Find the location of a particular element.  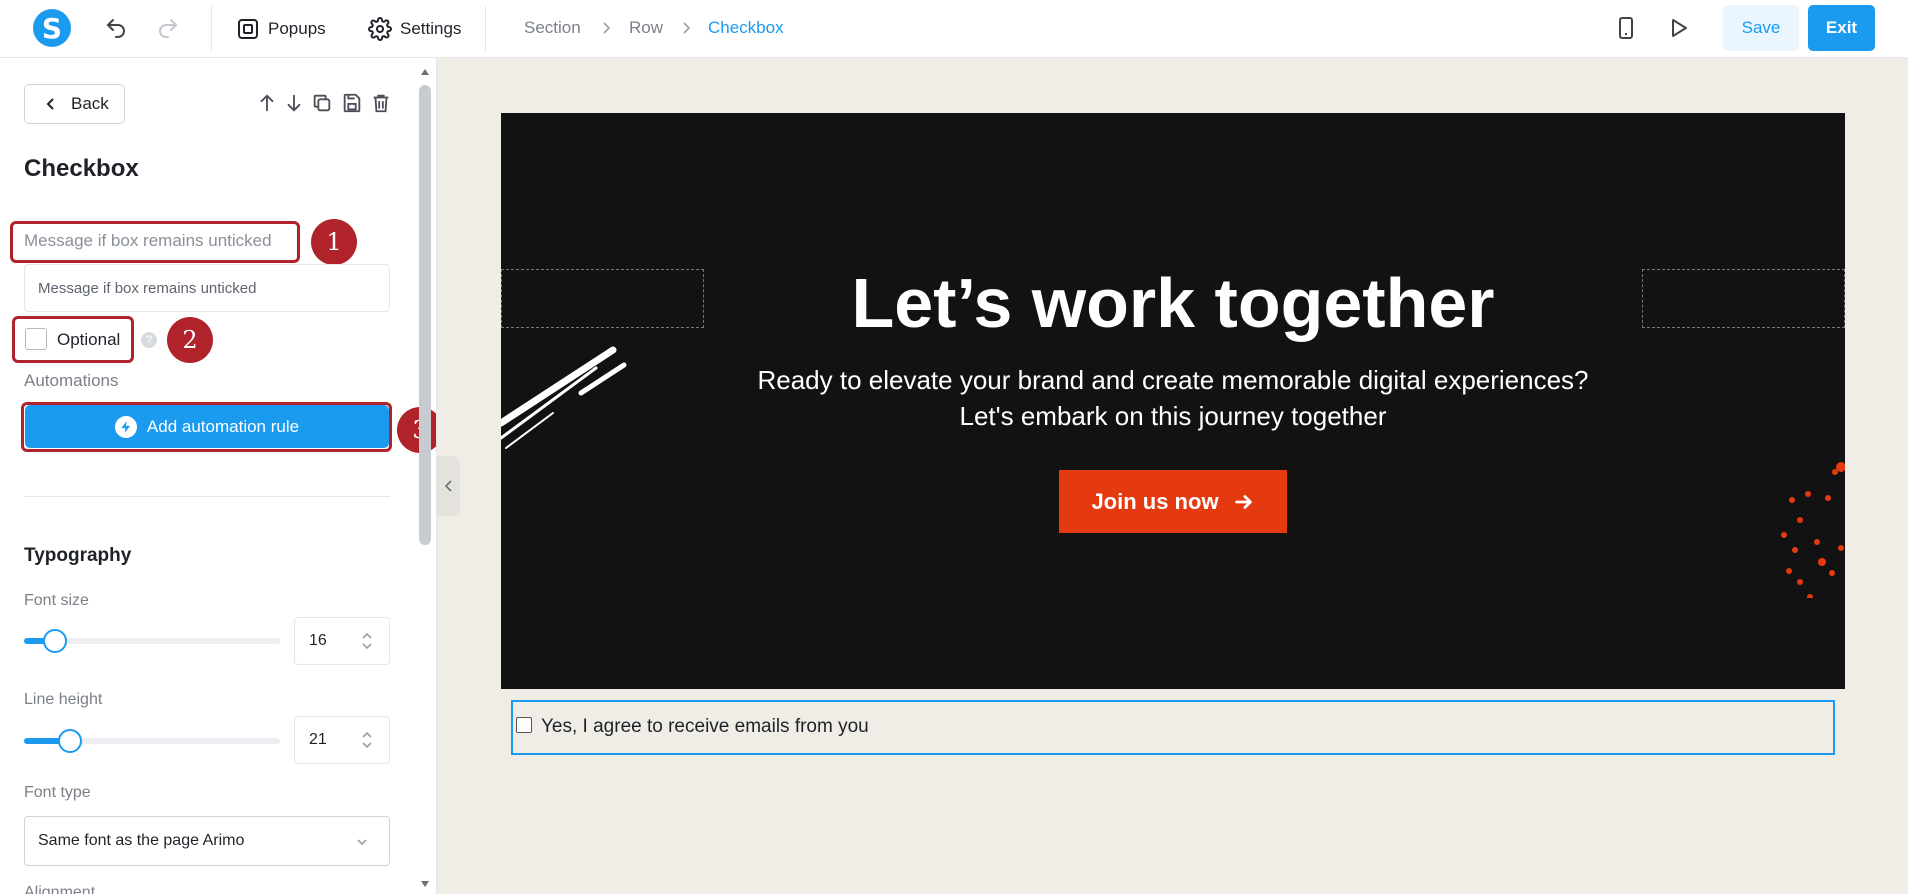

mobile-preview-icon is located at coordinates (1626, 28).